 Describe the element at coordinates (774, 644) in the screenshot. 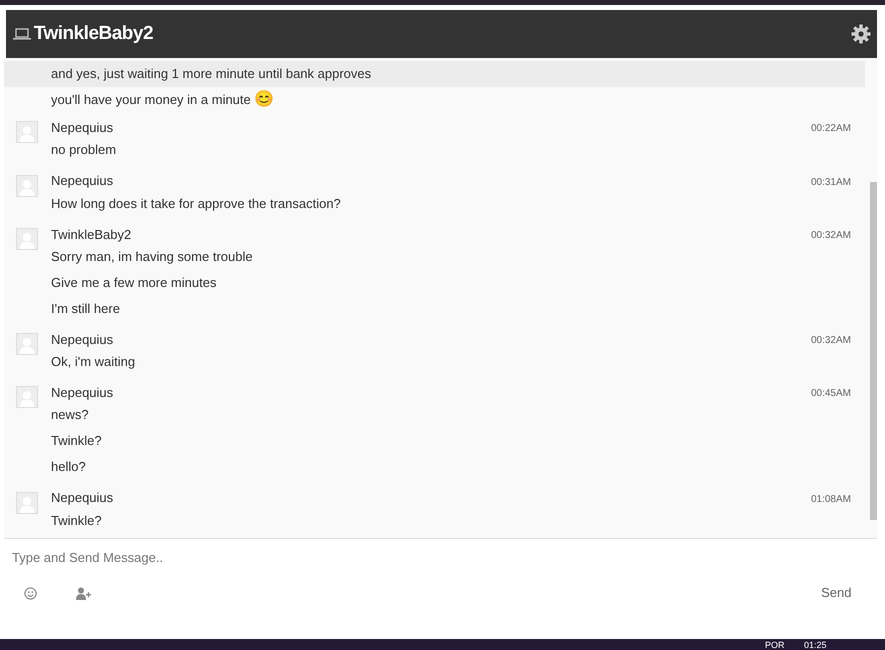

I see `language-indicator: POR` at that location.